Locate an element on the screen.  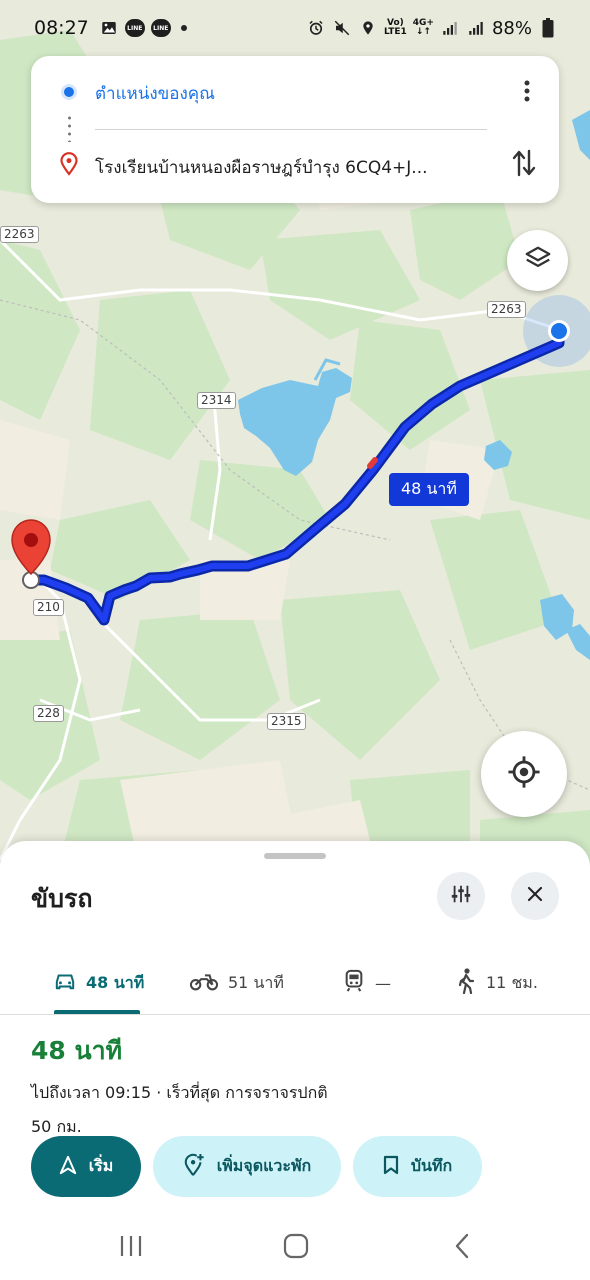
tab-transit: — is located at coordinates (367, 983).